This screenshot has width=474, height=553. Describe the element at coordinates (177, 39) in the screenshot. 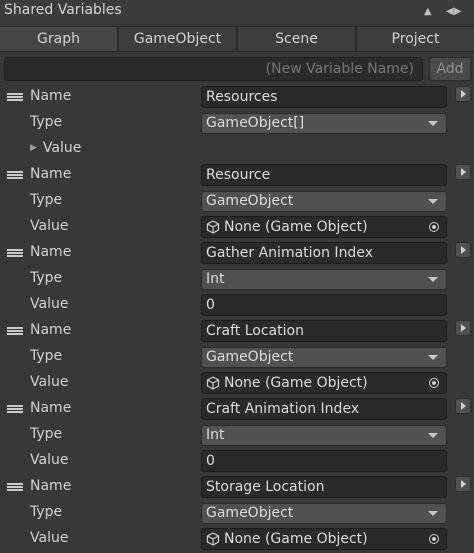

I see `tab-gameobject: GameObject` at that location.